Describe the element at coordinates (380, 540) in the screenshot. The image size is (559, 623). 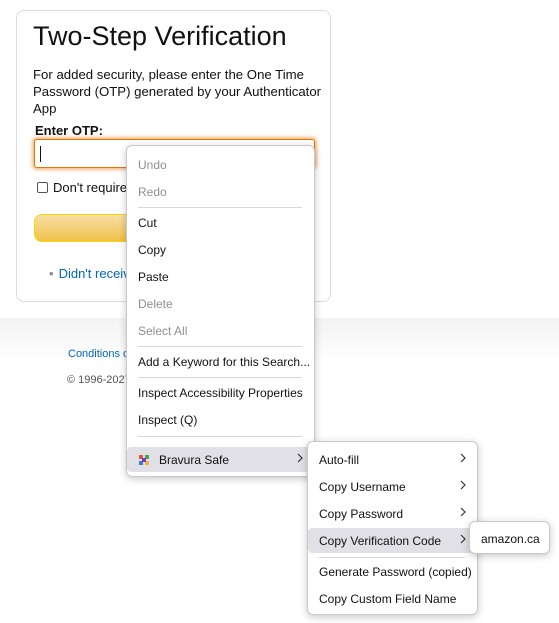
I see `menu-item-label: Copy Verification Code` at that location.